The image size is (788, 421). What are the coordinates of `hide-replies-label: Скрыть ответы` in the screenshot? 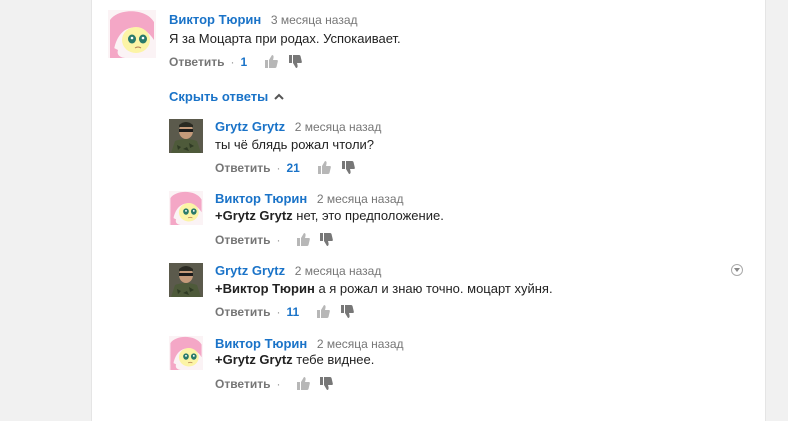 It's located at (219, 96).